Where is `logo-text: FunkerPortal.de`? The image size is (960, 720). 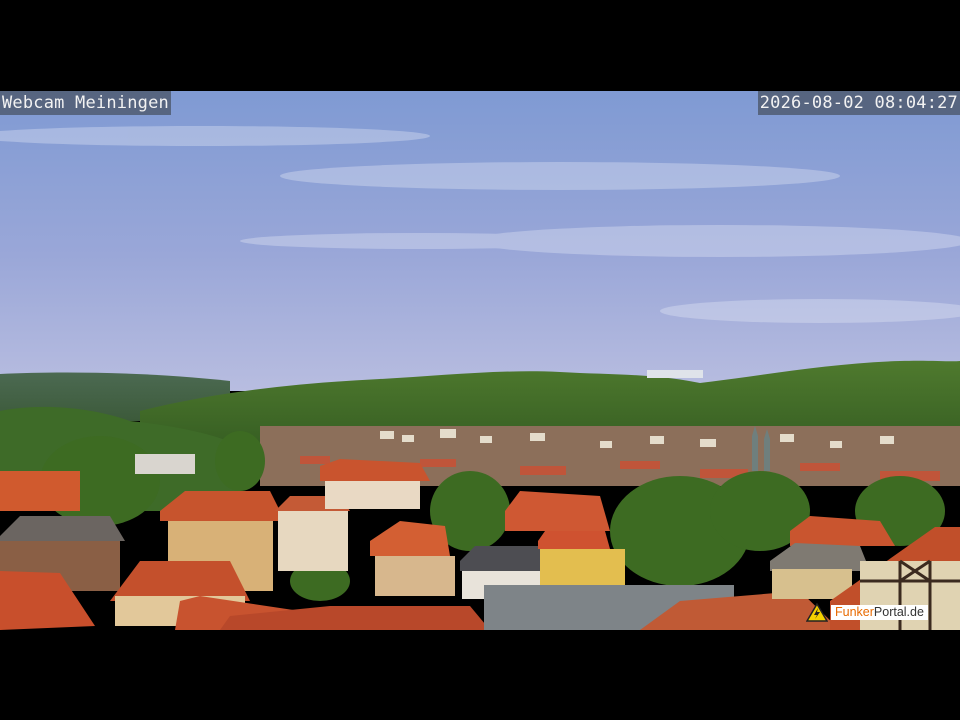 logo-text: FunkerPortal.de is located at coordinates (879, 612).